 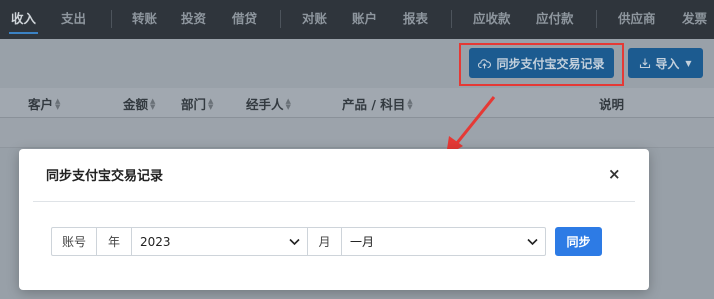 I want to click on sync-button: 同步, so click(x=578, y=241).